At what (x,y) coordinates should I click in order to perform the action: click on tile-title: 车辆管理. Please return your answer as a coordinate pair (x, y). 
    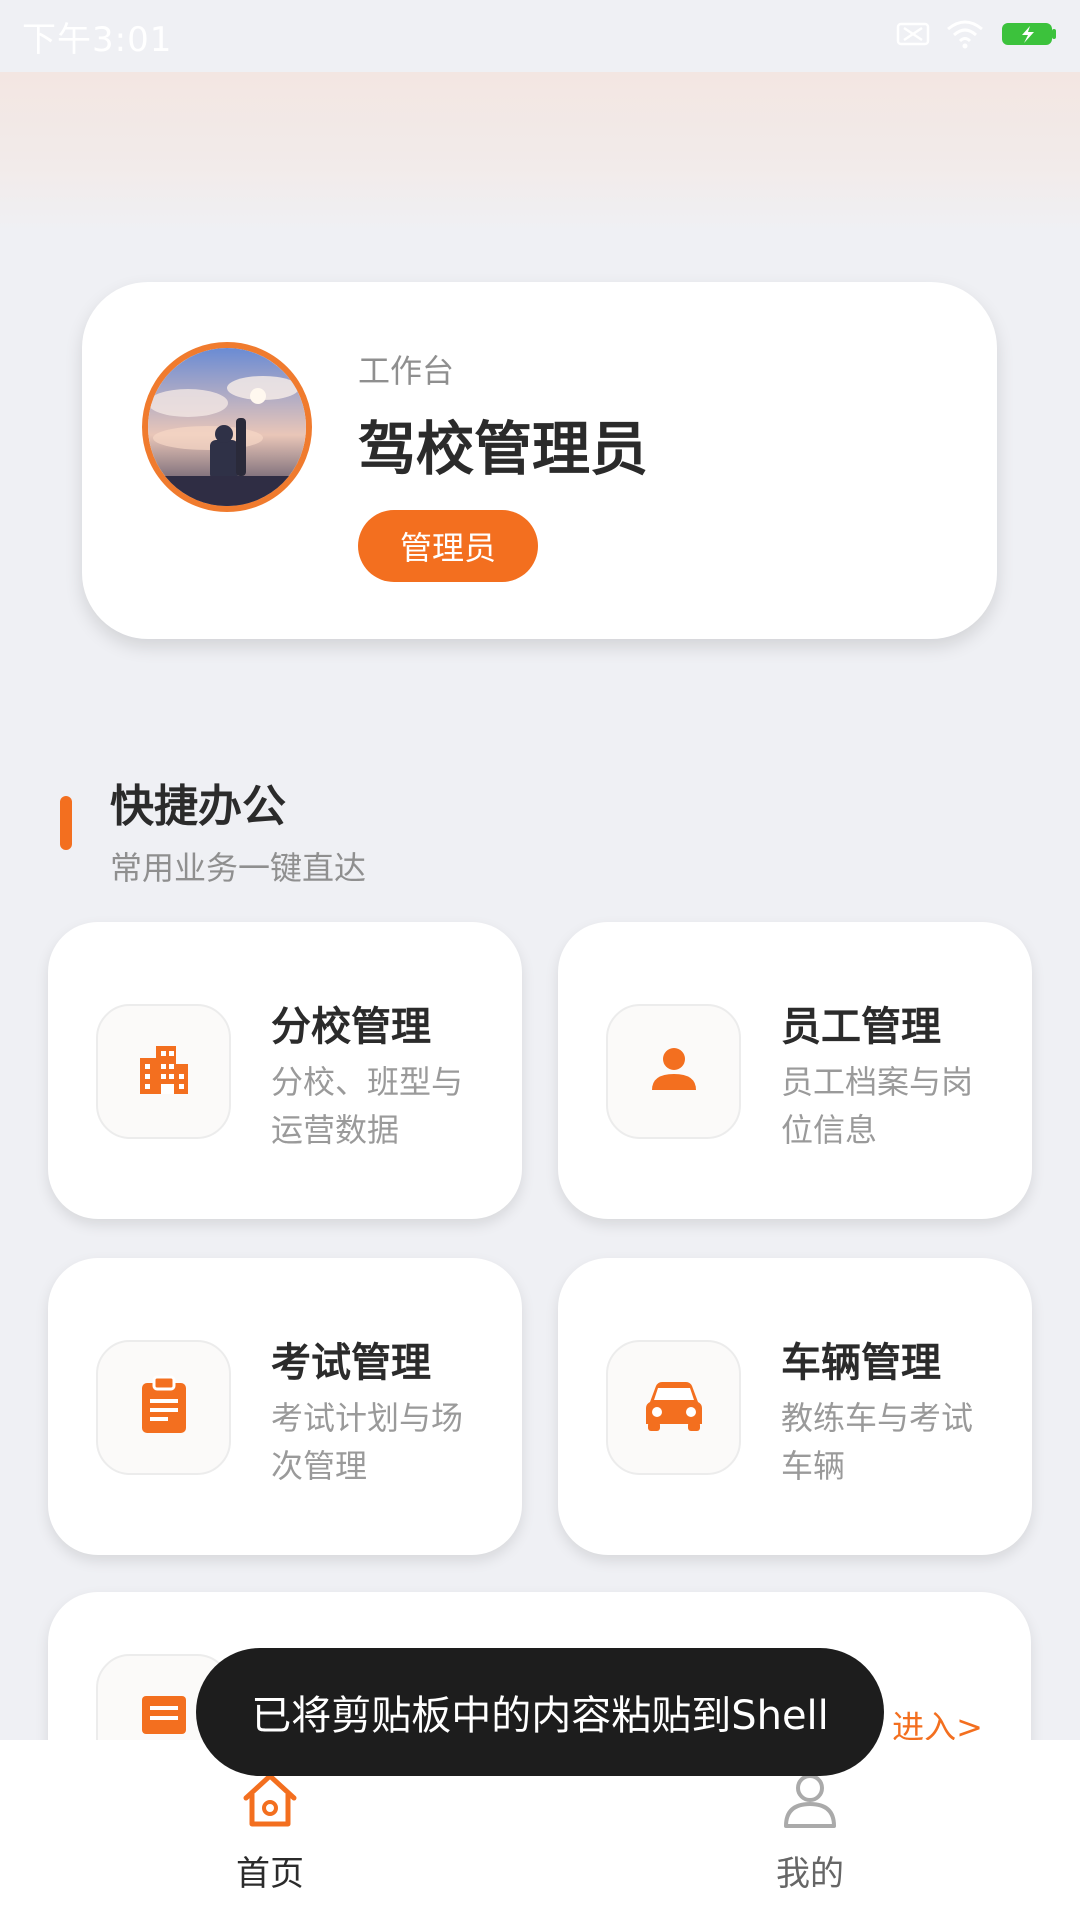
    Looking at the image, I should click on (861, 1363).